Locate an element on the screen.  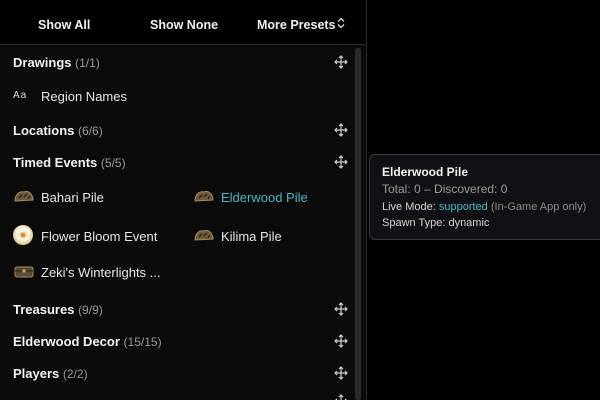
group-count: (1/1) is located at coordinates (87, 63).